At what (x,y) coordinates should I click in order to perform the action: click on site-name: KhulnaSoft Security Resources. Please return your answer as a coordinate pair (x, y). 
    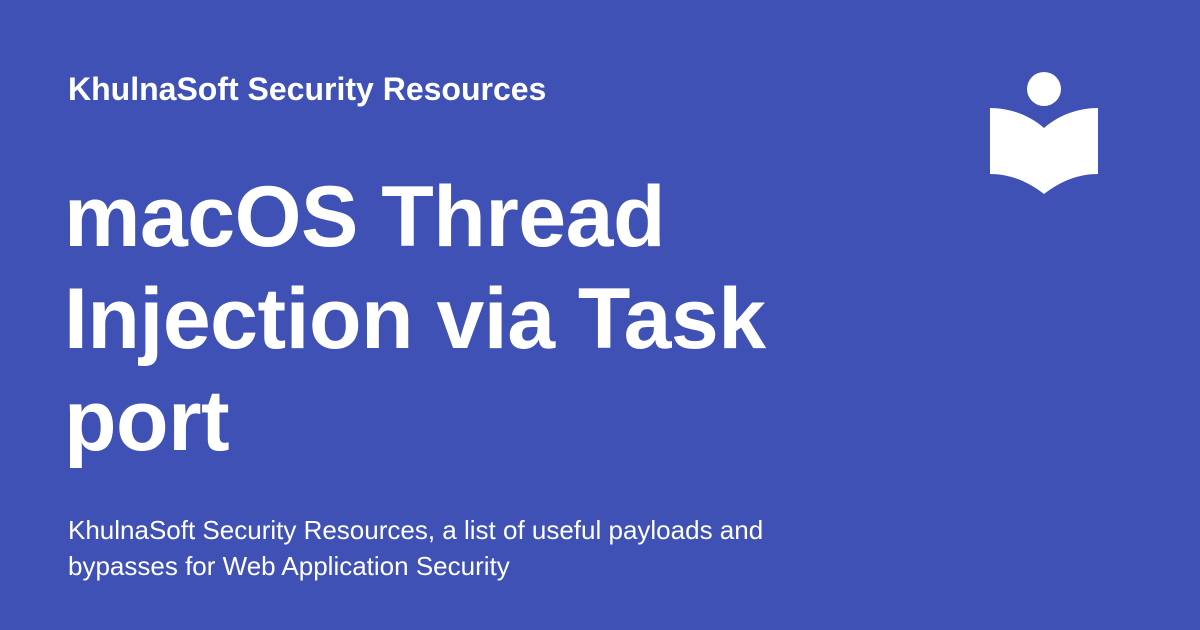
    Looking at the image, I should click on (307, 89).